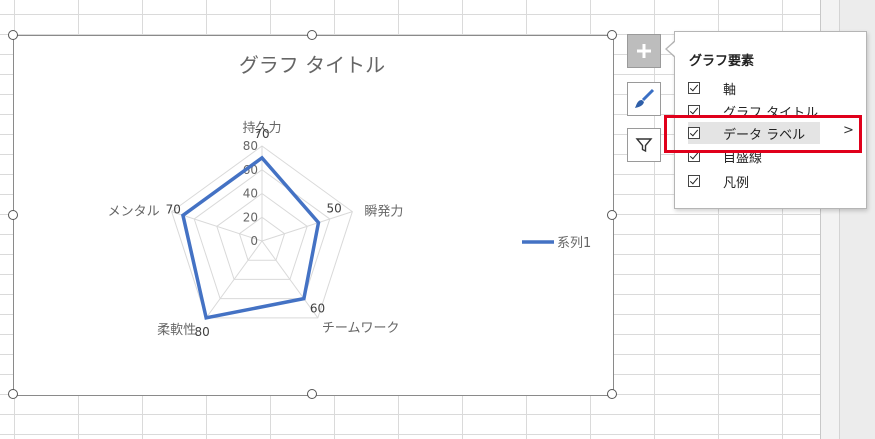  What do you see at coordinates (722, 61) in the screenshot?
I see `flyout-title: グラフ要素` at bounding box center [722, 61].